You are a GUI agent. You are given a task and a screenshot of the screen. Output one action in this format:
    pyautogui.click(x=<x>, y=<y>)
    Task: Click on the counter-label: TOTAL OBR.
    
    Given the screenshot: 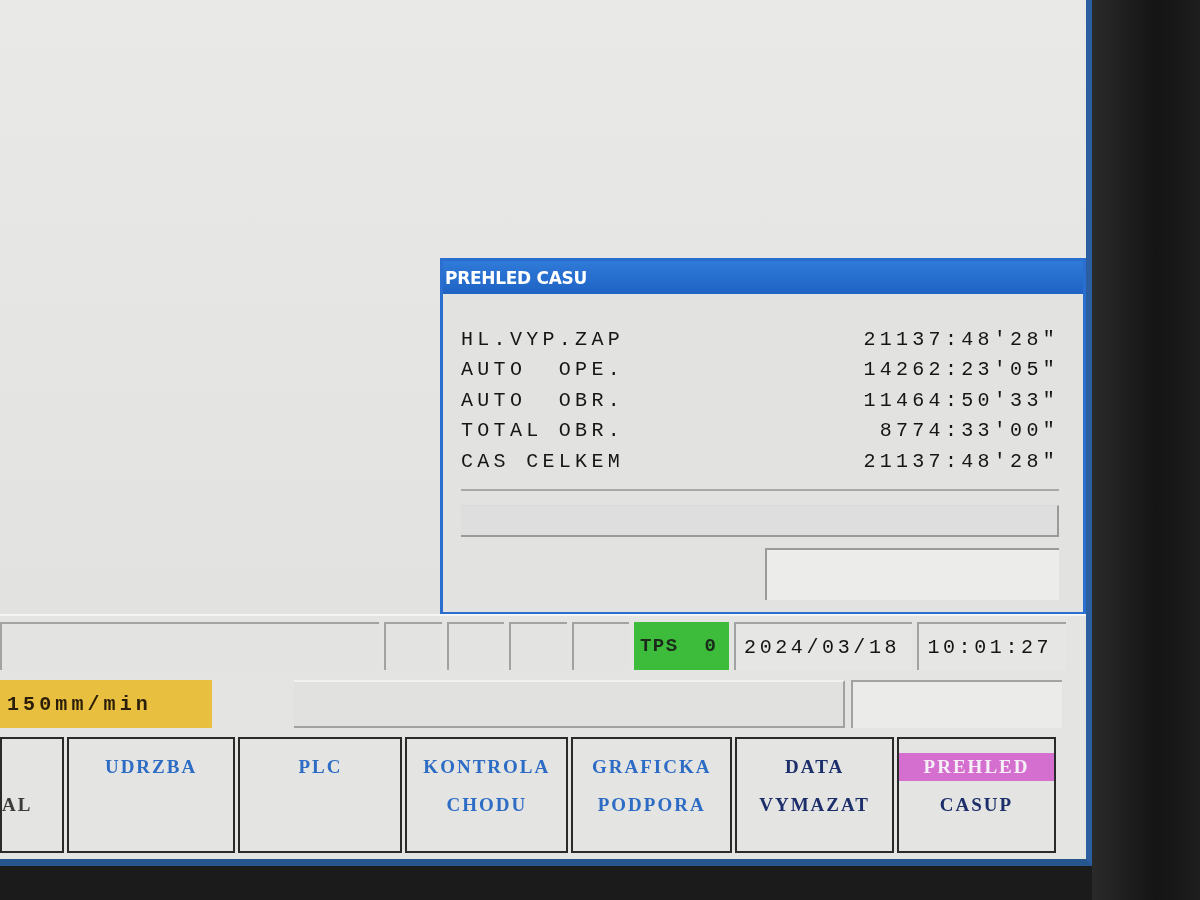 What is the action you would take?
    pyautogui.click(x=543, y=431)
    